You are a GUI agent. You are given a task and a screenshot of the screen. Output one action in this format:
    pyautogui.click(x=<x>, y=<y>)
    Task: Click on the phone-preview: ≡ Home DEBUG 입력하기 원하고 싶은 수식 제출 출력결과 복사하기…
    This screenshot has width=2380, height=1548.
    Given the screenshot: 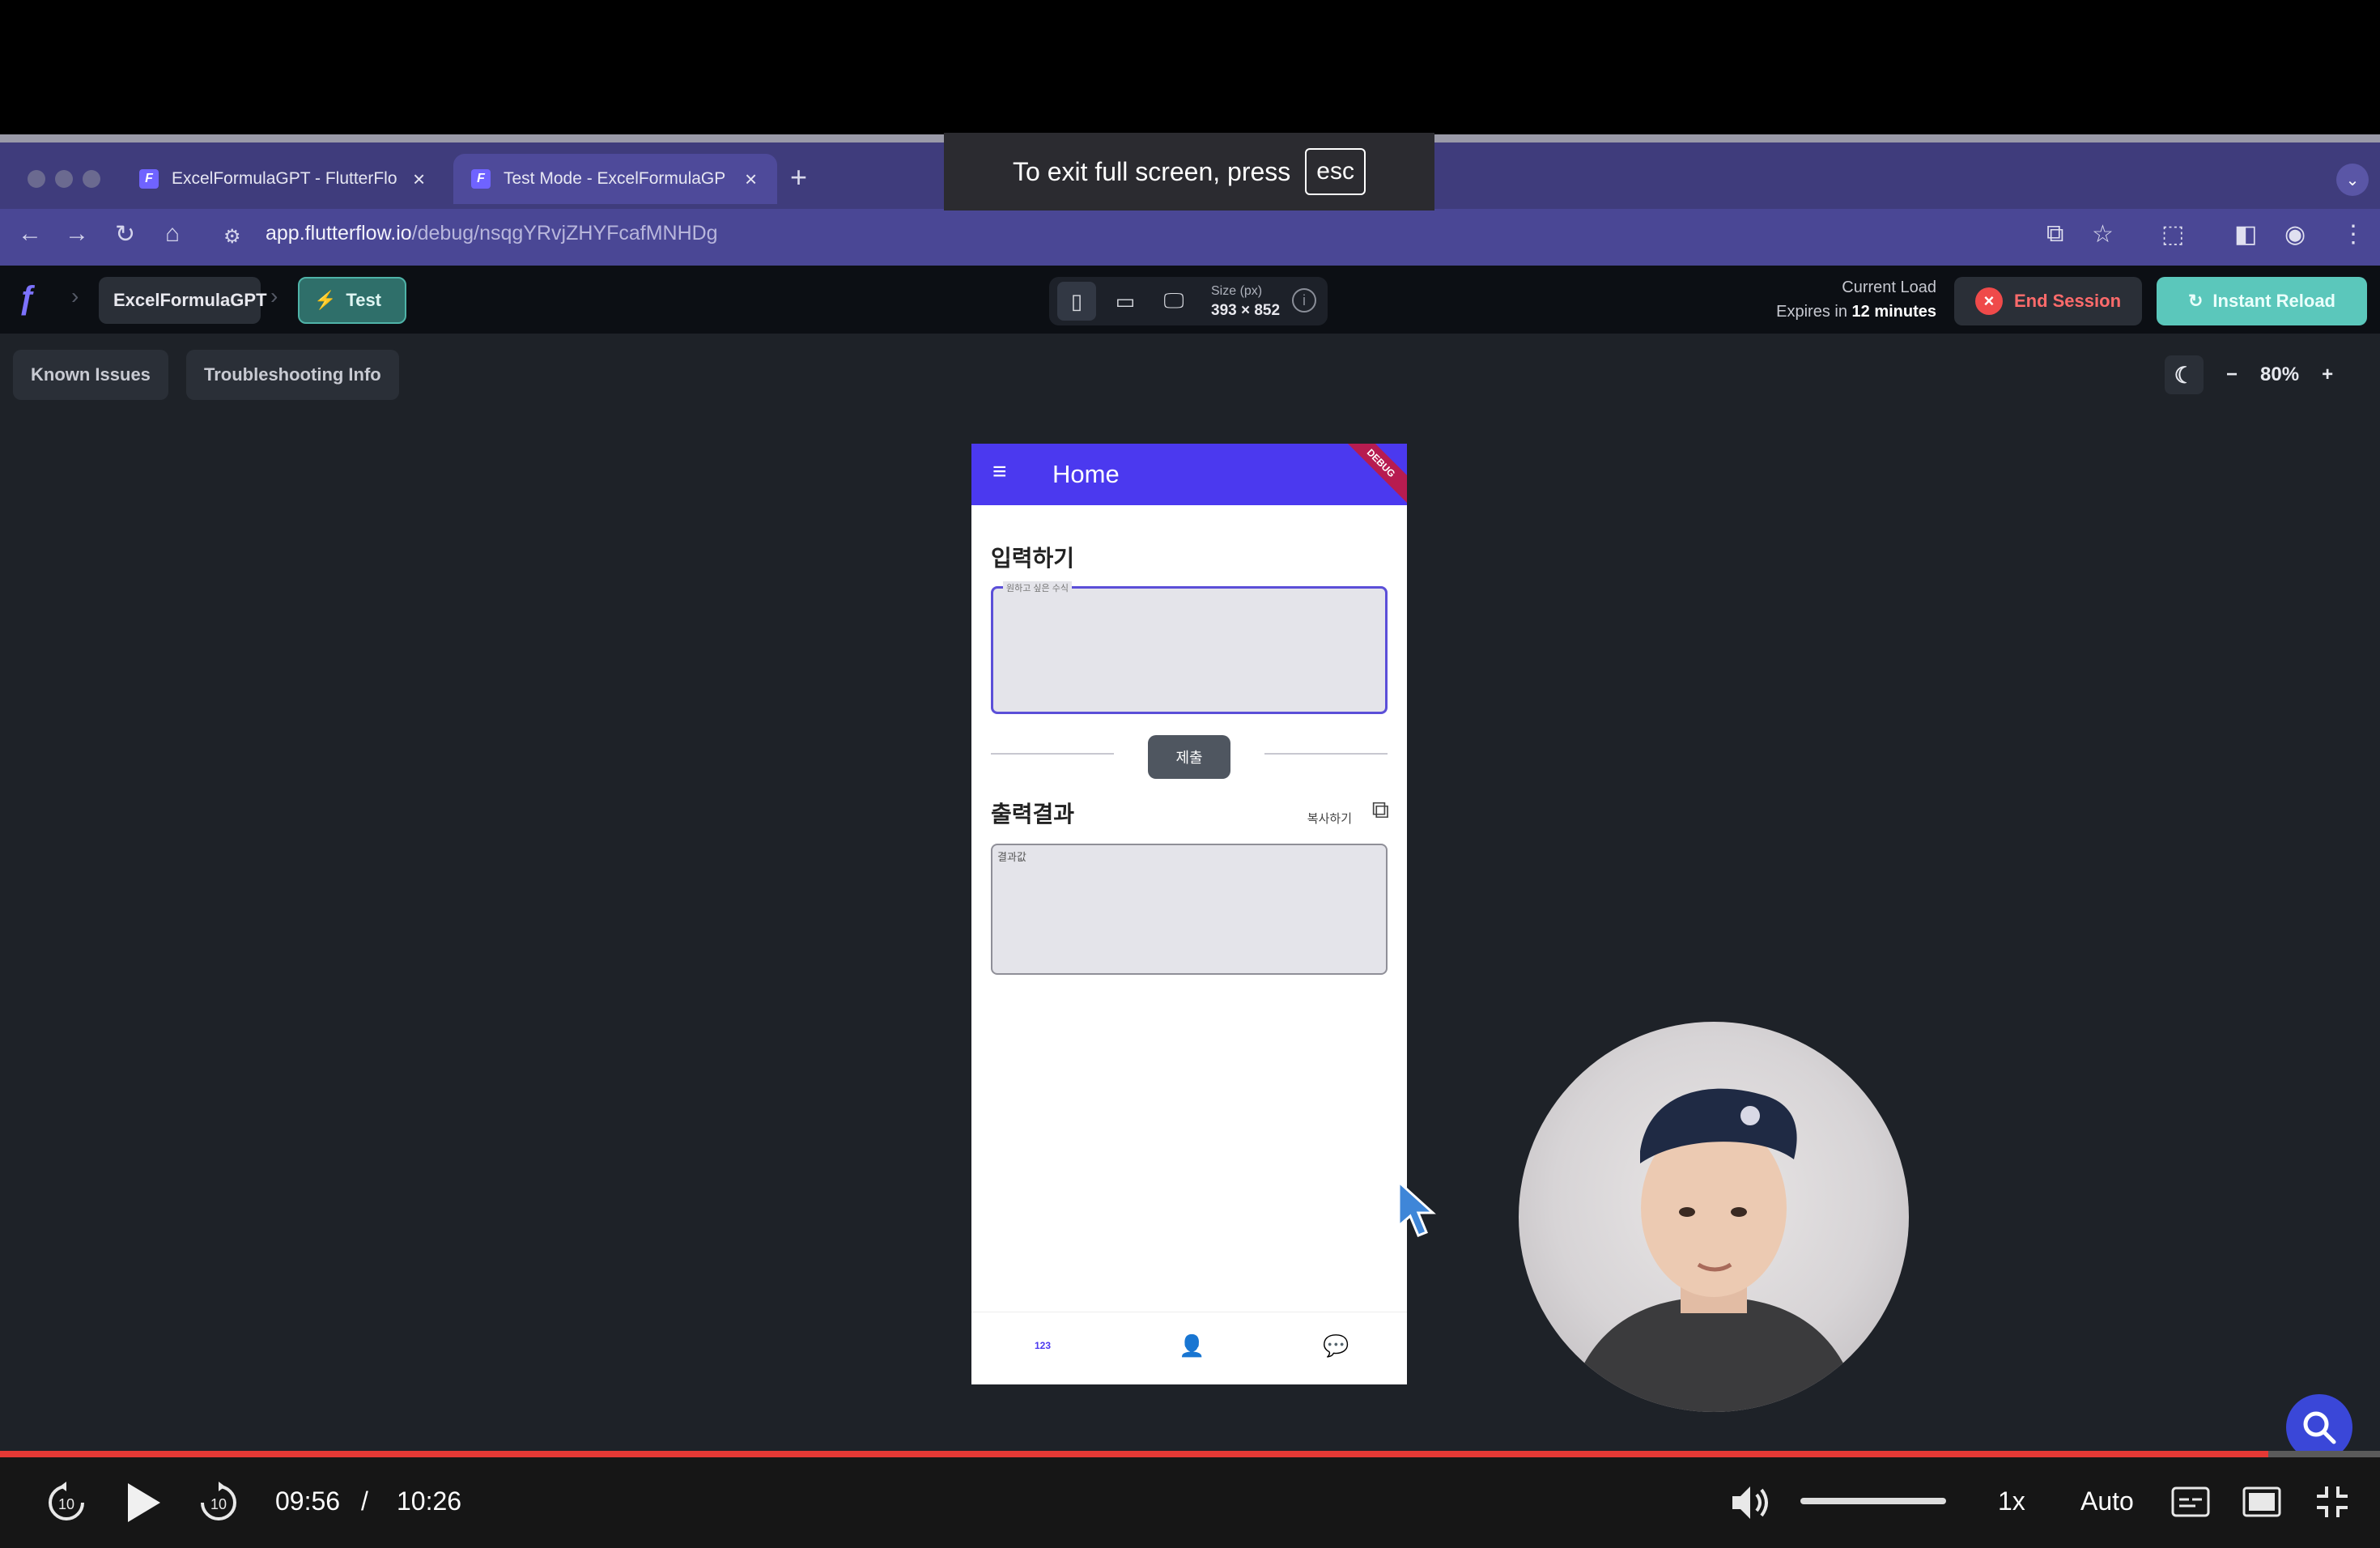 What is the action you would take?
    pyautogui.click(x=1189, y=914)
    